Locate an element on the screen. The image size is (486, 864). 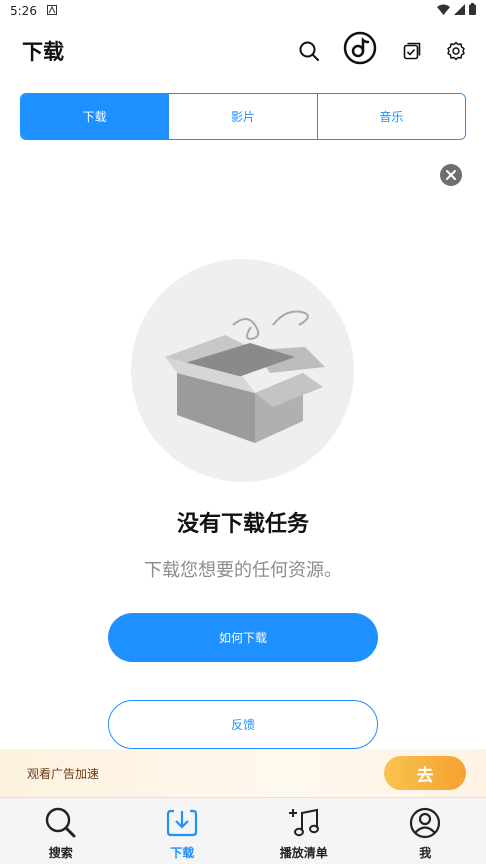
signal-icon is located at coordinates (459, 10).